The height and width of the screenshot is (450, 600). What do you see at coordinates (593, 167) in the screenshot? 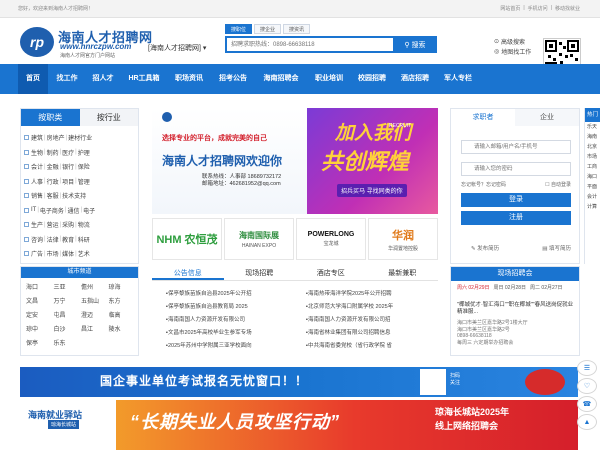
I see `hot-job-link: 工商` at bounding box center [593, 167].